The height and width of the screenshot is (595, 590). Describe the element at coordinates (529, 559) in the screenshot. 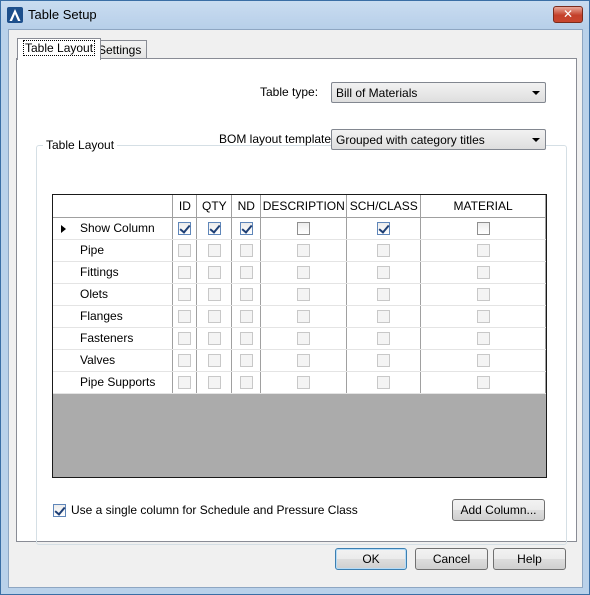

I see `help-button: Help` at that location.